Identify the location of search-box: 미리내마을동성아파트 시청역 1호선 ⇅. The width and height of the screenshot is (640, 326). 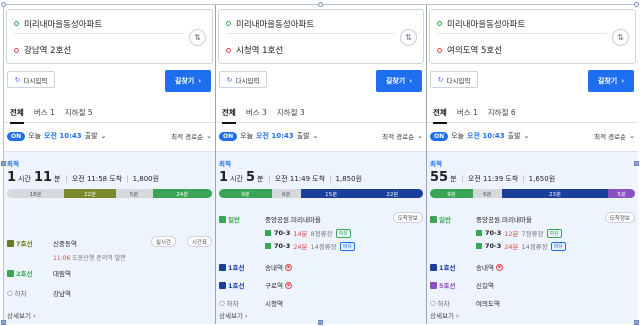
(321, 36).